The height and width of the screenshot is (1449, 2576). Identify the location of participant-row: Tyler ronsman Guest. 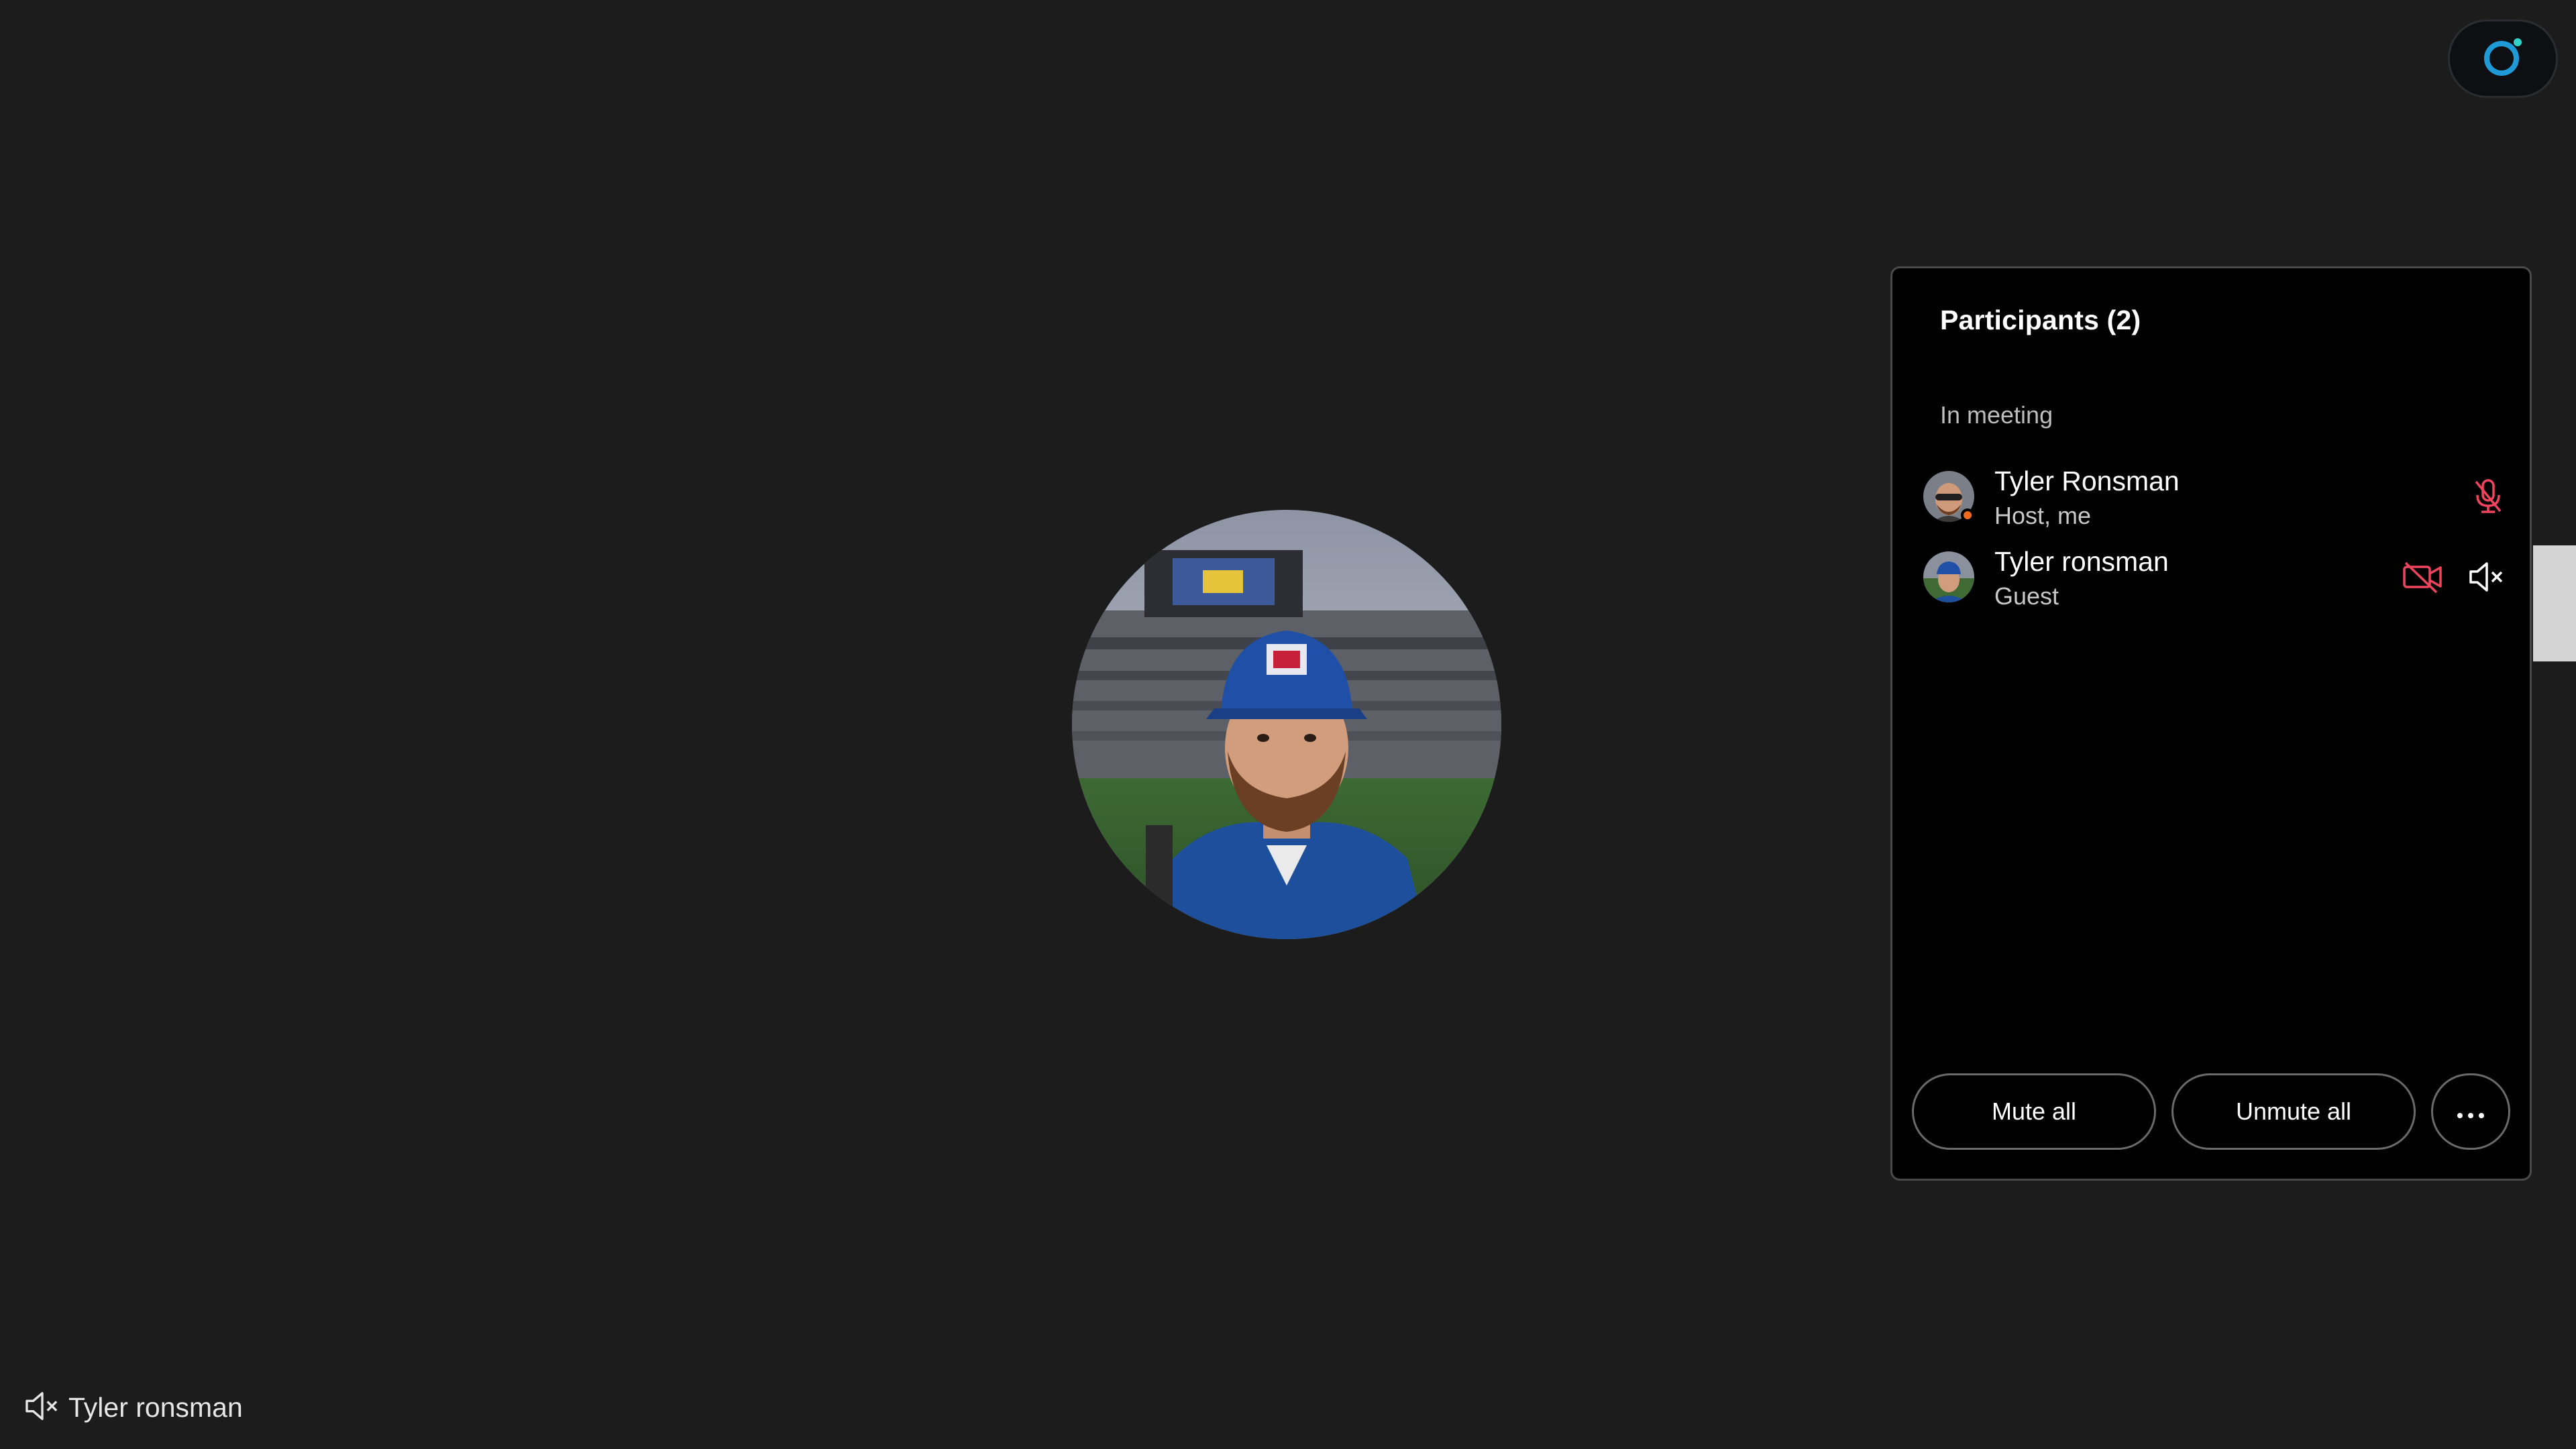
(2211, 580).